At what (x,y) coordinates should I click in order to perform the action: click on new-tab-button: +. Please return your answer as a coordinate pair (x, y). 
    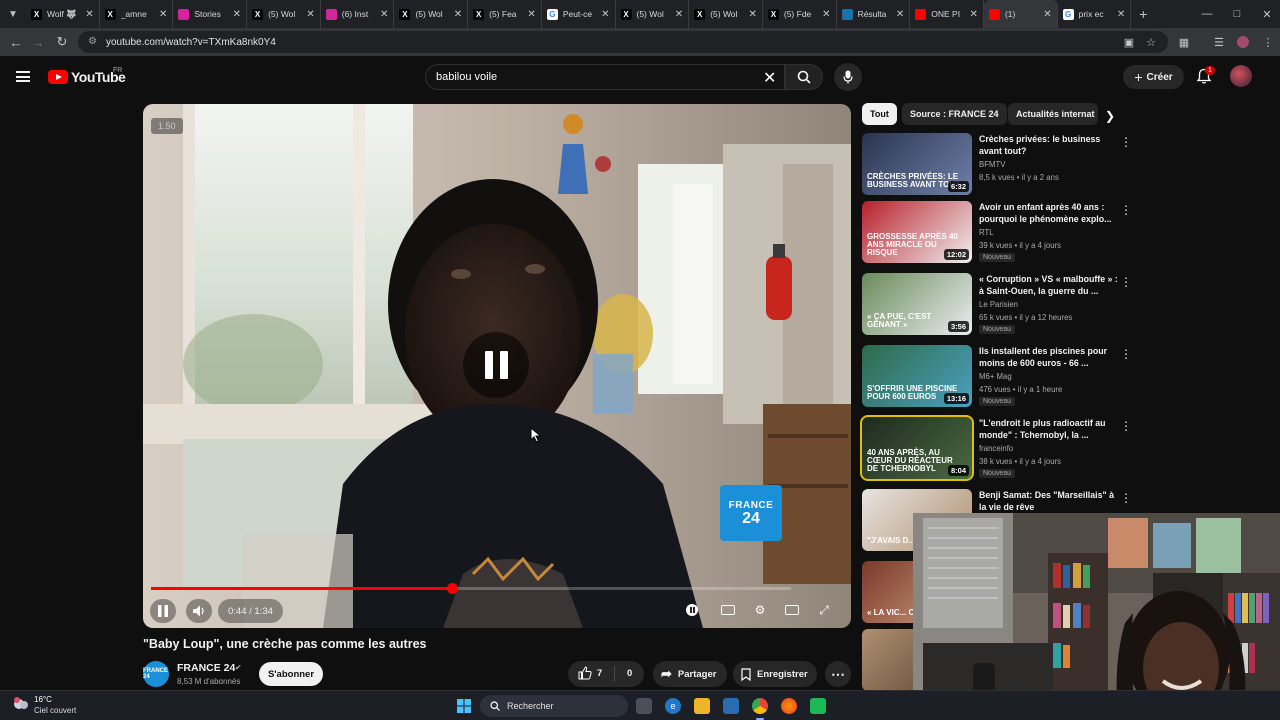
    Looking at the image, I should click on (1143, 14).